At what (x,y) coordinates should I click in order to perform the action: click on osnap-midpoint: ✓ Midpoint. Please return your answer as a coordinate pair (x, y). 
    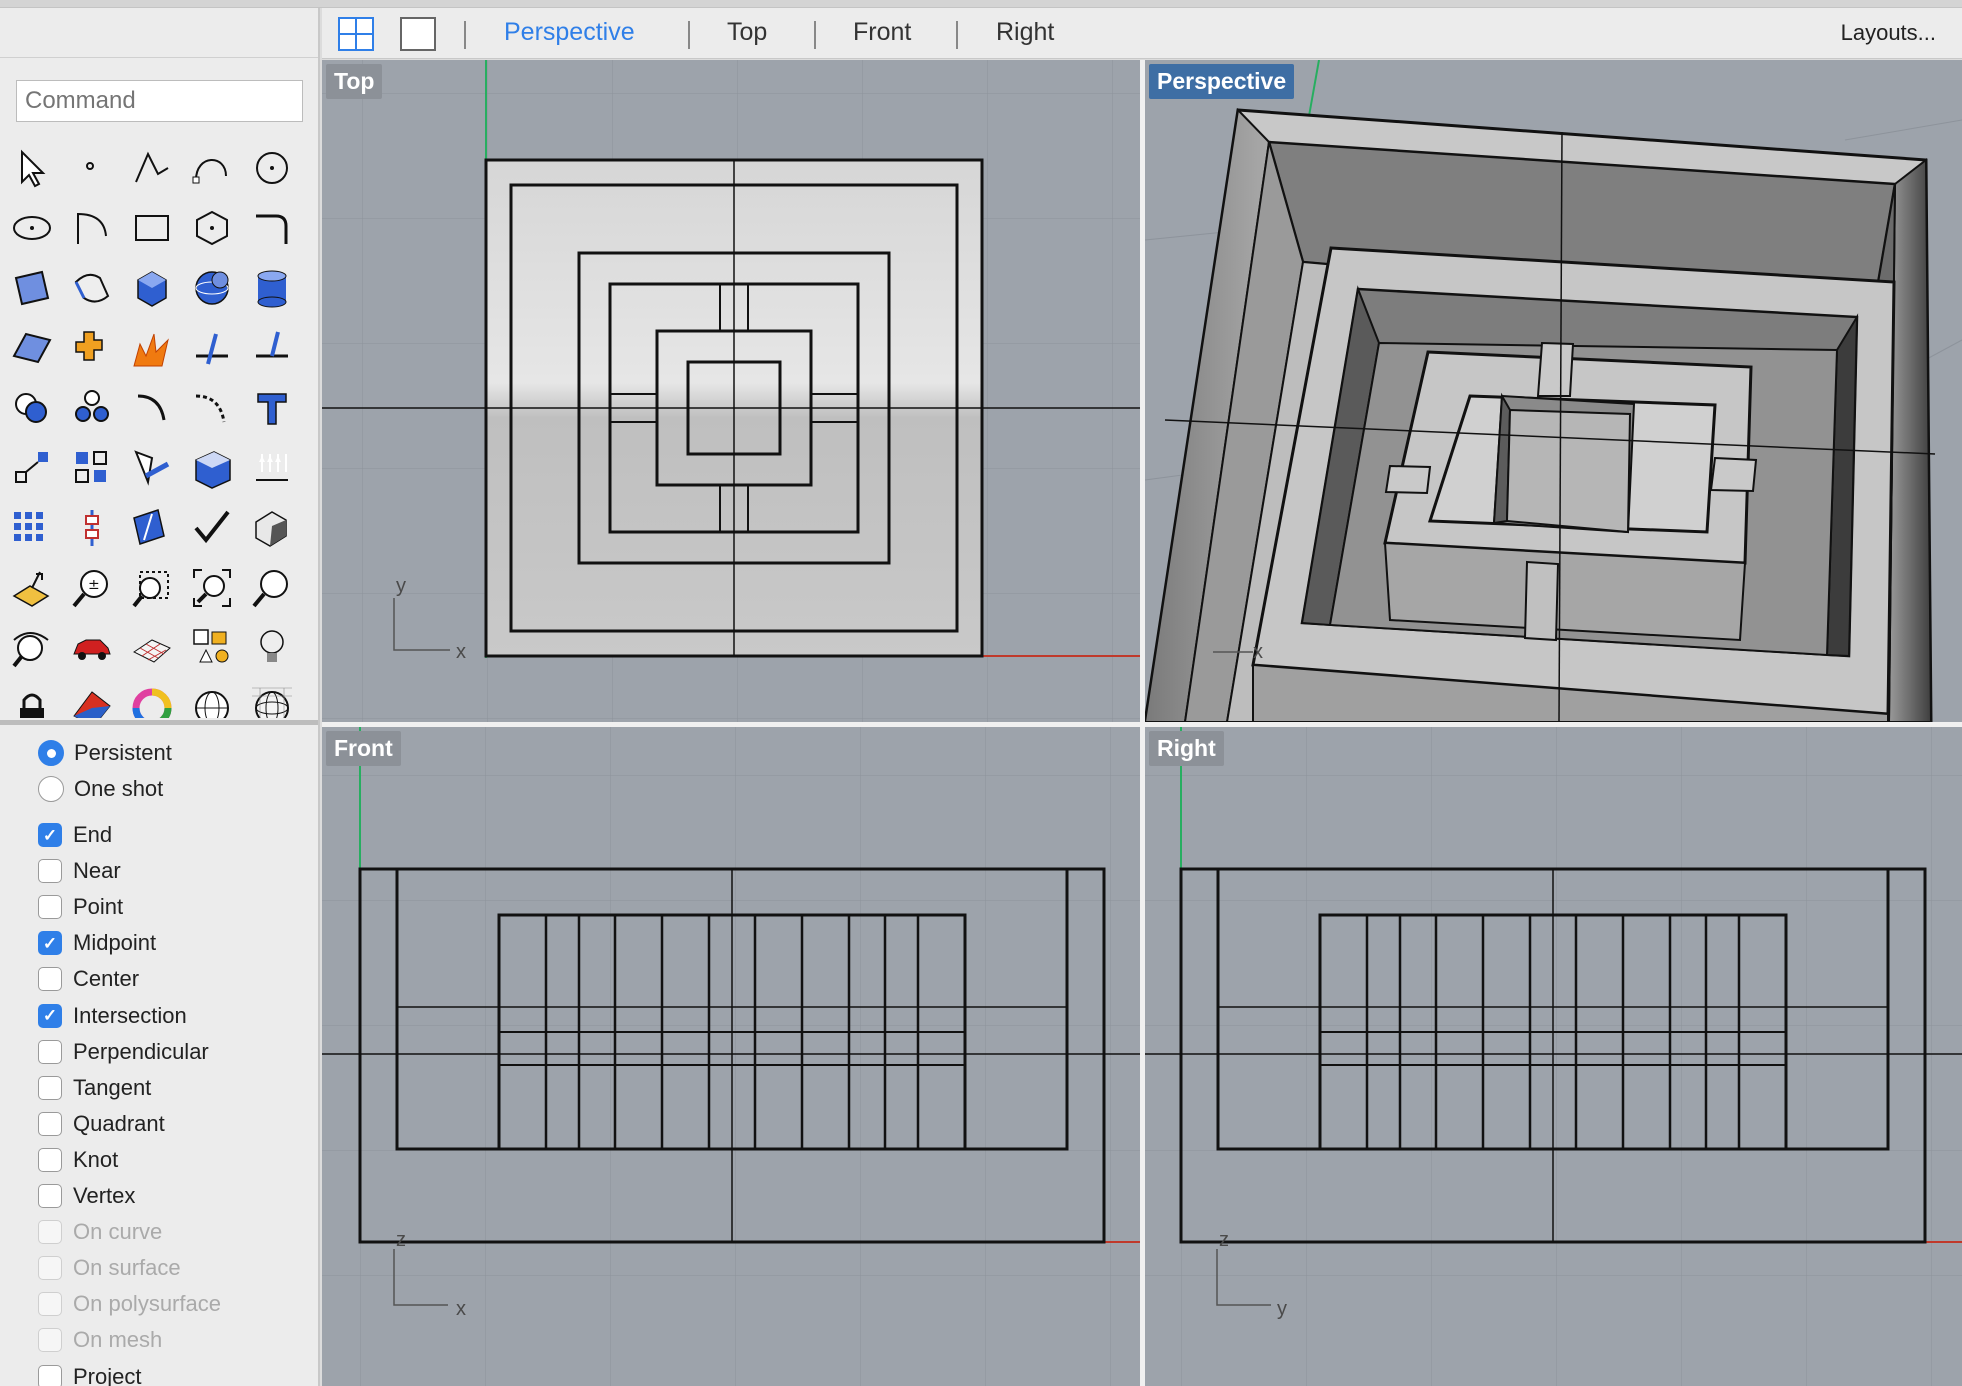
    Looking at the image, I should click on (97, 943).